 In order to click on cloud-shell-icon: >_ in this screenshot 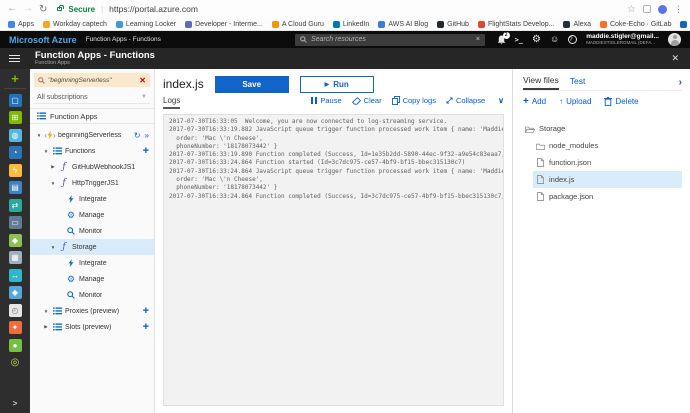, I will do `click(519, 40)`.